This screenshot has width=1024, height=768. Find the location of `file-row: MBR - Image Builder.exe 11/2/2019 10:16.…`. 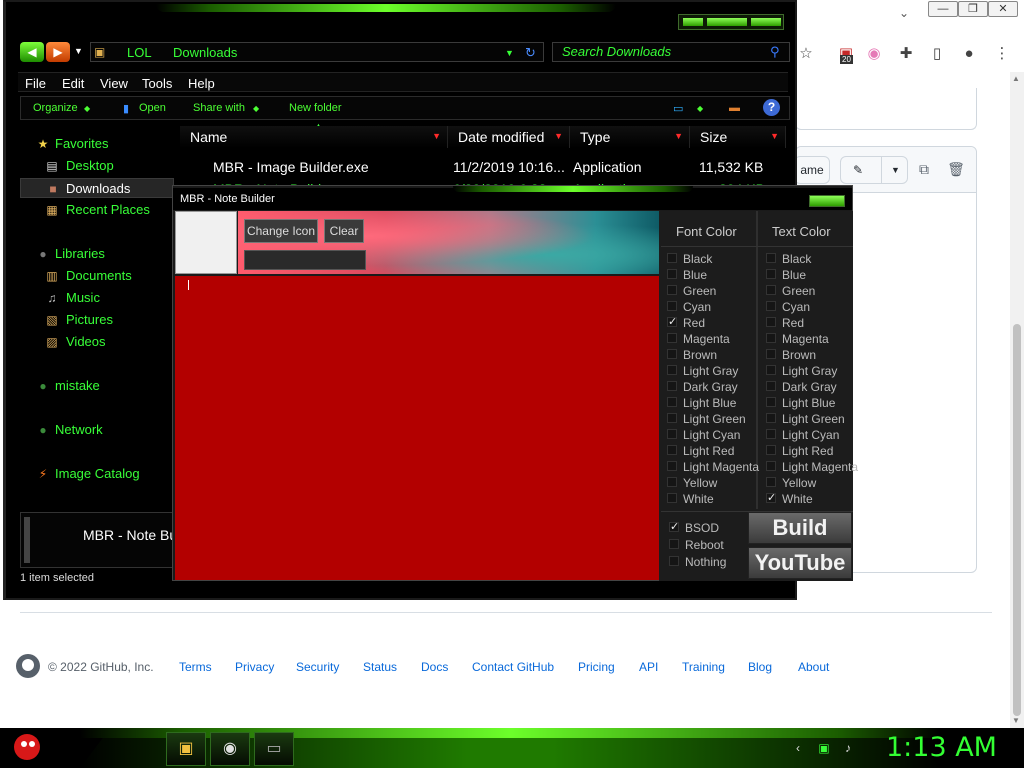

file-row: MBR - Image Builder.exe 11/2/2019 10:16.… is located at coordinates (483, 167).